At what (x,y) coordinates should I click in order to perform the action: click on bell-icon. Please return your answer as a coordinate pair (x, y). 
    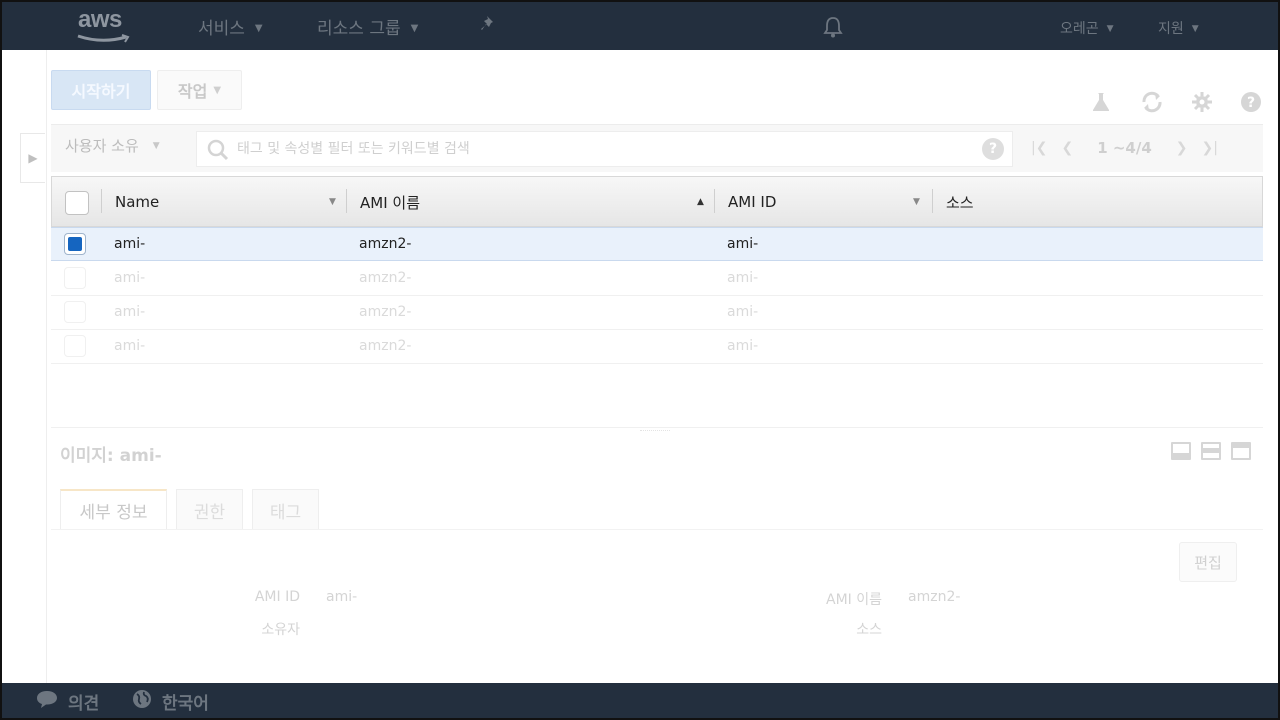
    Looking at the image, I should click on (833, 27).